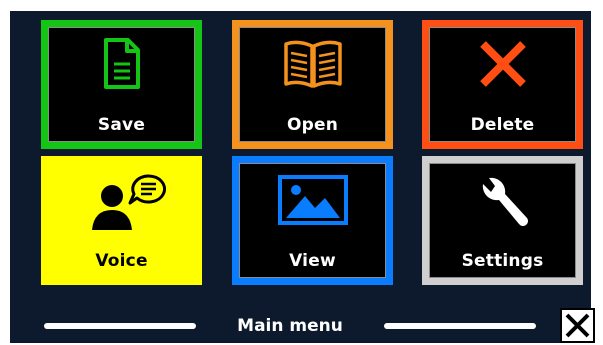  What do you see at coordinates (502, 261) in the screenshot?
I see `settings-label: Settings` at bounding box center [502, 261].